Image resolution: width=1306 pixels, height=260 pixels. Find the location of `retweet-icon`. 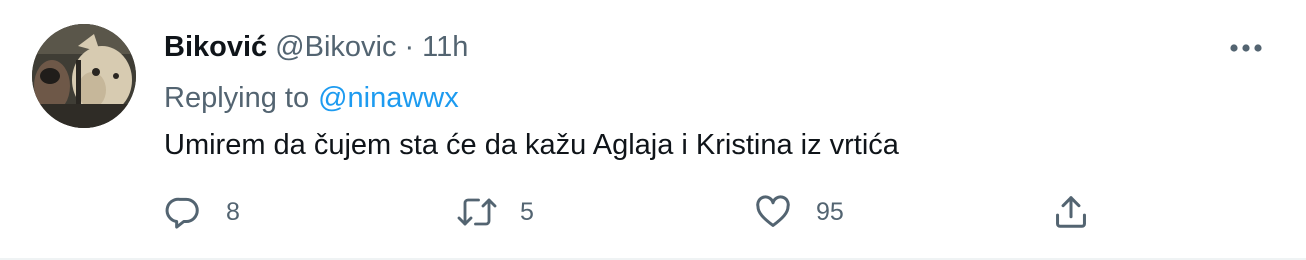

retweet-icon is located at coordinates (477, 212).